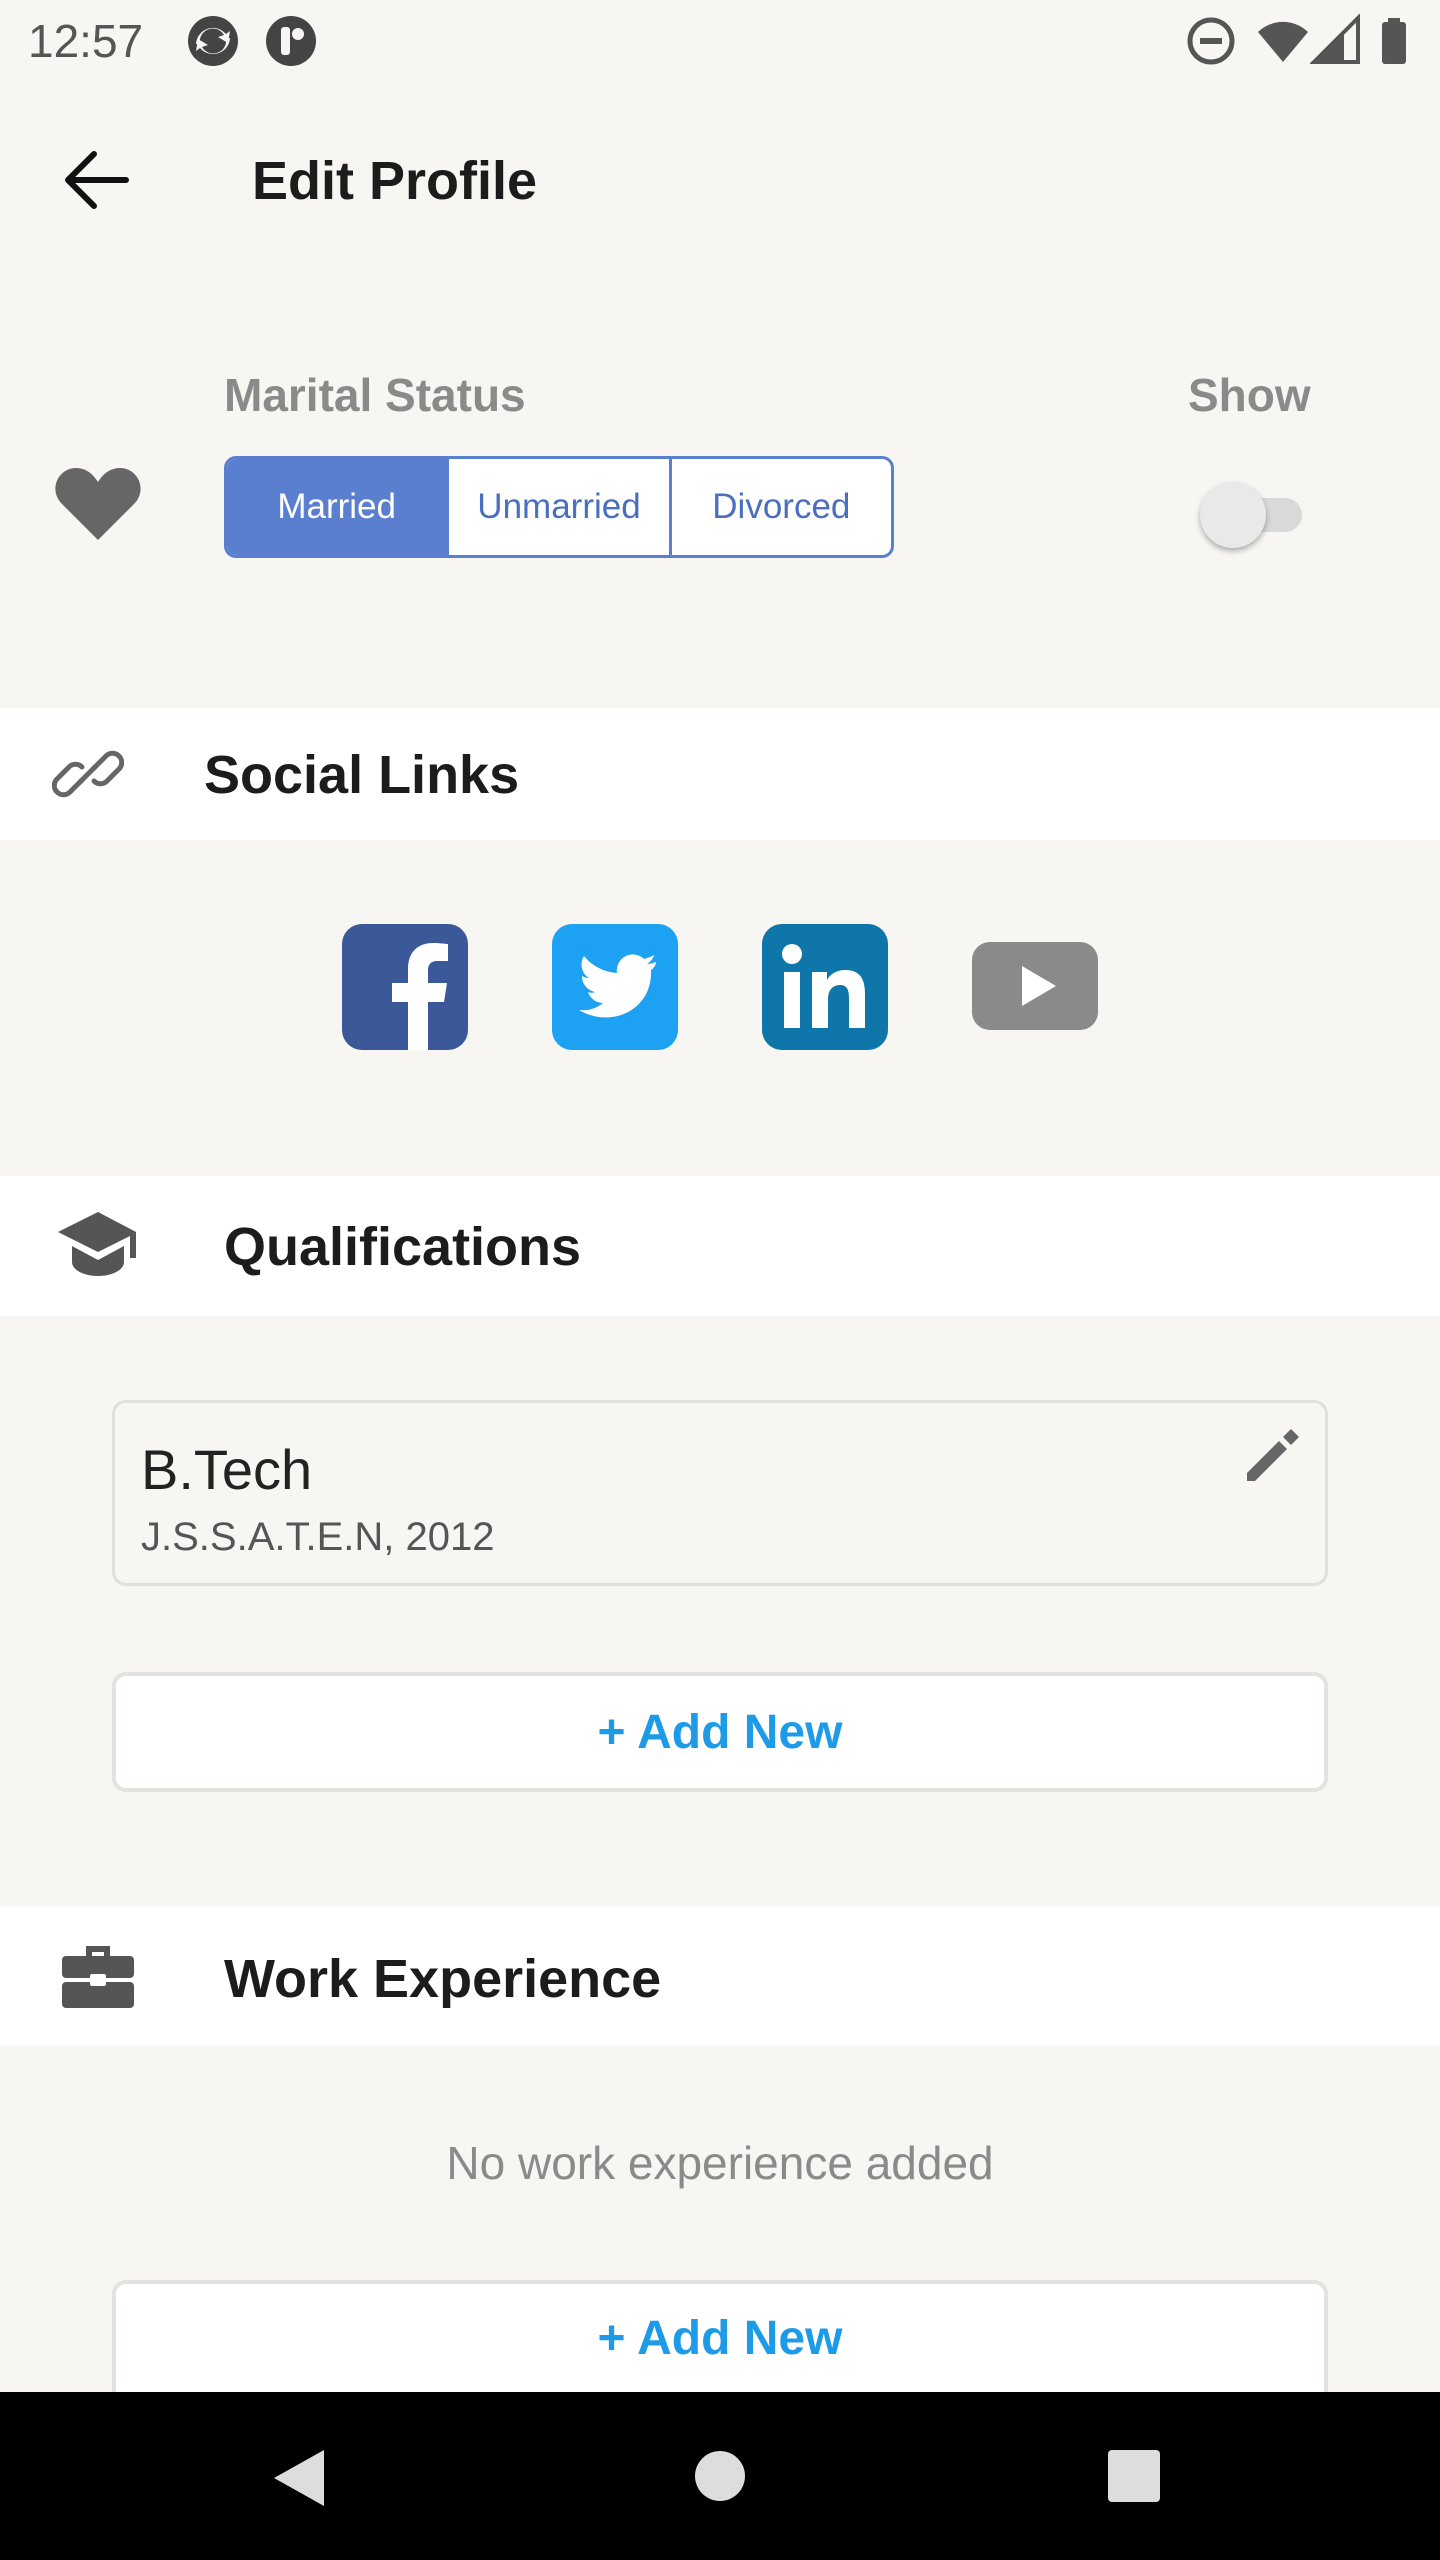 This screenshot has width=1440, height=2560. Describe the element at coordinates (615, 987) in the screenshot. I see `twitter-icon` at that location.